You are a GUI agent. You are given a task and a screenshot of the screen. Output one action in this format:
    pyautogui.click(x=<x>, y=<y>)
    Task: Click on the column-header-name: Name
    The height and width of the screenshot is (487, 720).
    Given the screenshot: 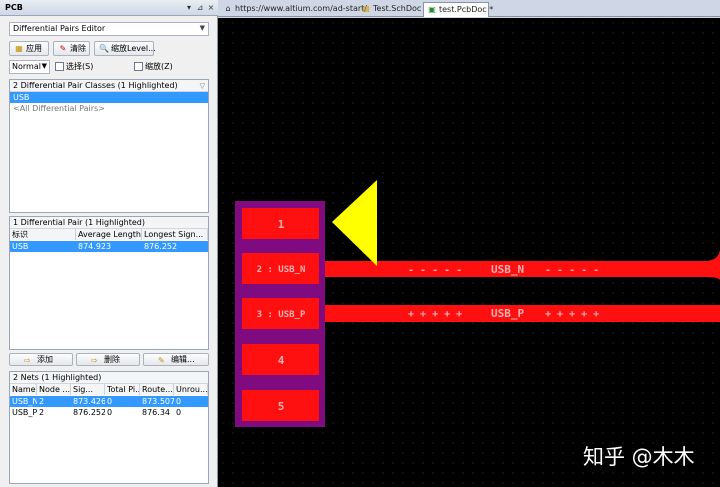 What is the action you would take?
    pyautogui.click(x=23, y=389)
    